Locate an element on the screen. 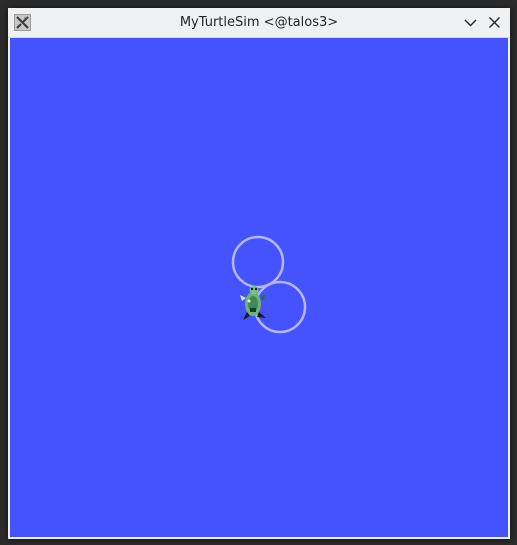  minimize-button is located at coordinates (470, 22).